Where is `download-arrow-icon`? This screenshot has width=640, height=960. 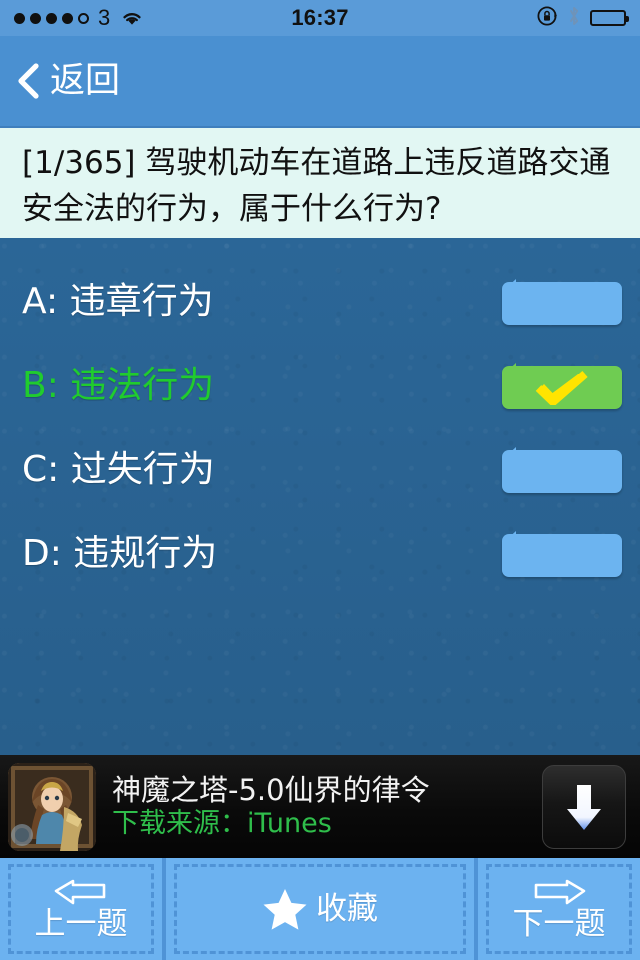
download-arrow-icon is located at coordinates (584, 807).